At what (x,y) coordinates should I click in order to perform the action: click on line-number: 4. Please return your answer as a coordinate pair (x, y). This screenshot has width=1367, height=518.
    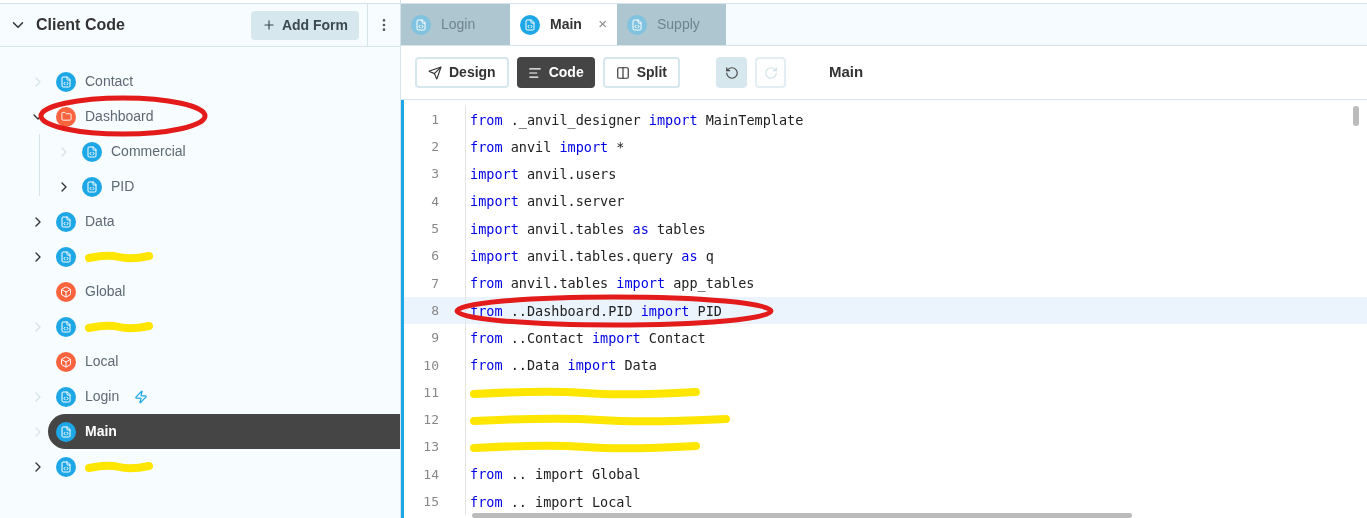
    Looking at the image, I should click on (434, 201).